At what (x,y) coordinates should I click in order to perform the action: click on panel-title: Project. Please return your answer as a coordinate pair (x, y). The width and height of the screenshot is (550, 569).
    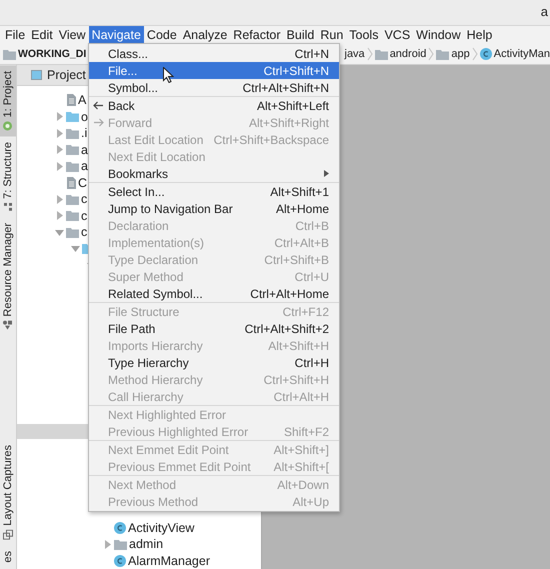
    Looking at the image, I should click on (66, 75).